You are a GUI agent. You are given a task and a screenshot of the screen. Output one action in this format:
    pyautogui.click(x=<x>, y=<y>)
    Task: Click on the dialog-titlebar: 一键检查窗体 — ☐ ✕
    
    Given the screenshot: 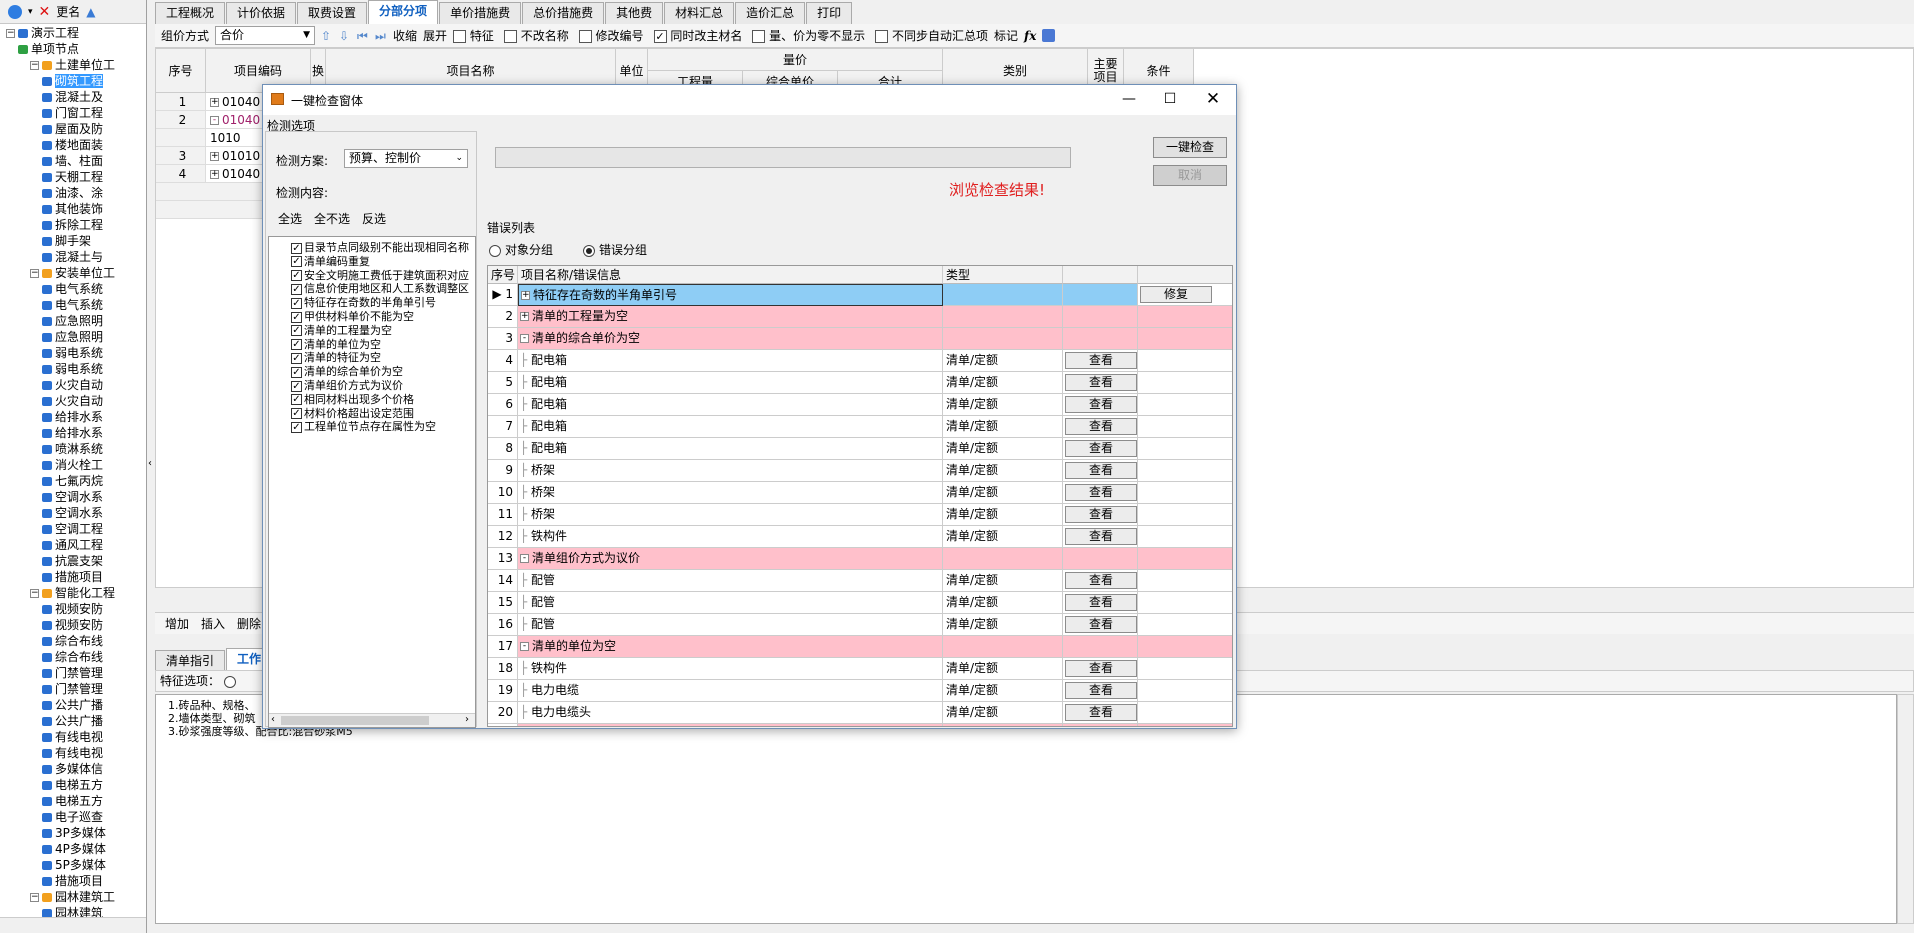 What is the action you would take?
    pyautogui.click(x=749, y=100)
    